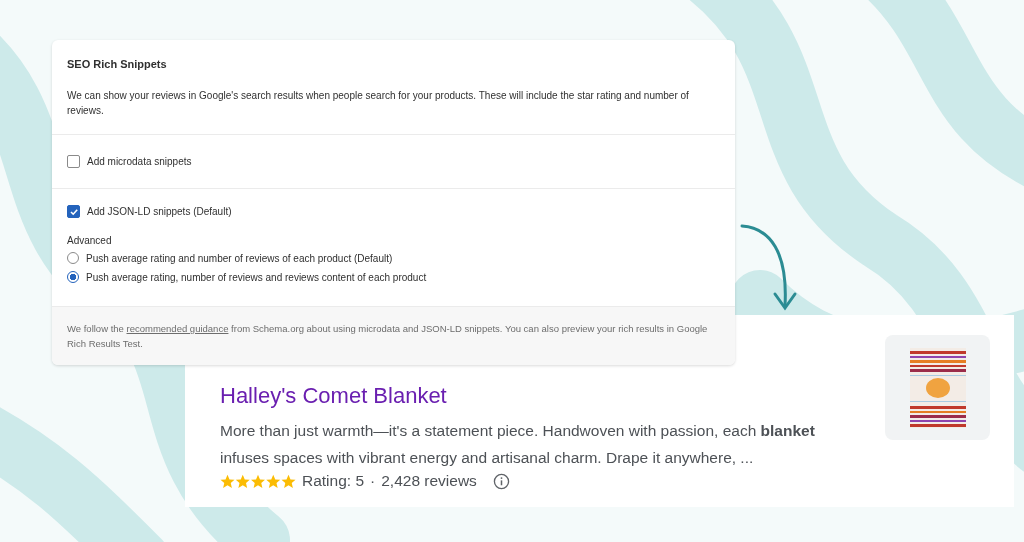 Image resolution: width=1024 pixels, height=542 pixels. Describe the element at coordinates (378, 103) in the screenshot. I see `description-text: We can show your reviews in Google's search results when people search for your products. These will include the star rating and number of reviews.` at that location.